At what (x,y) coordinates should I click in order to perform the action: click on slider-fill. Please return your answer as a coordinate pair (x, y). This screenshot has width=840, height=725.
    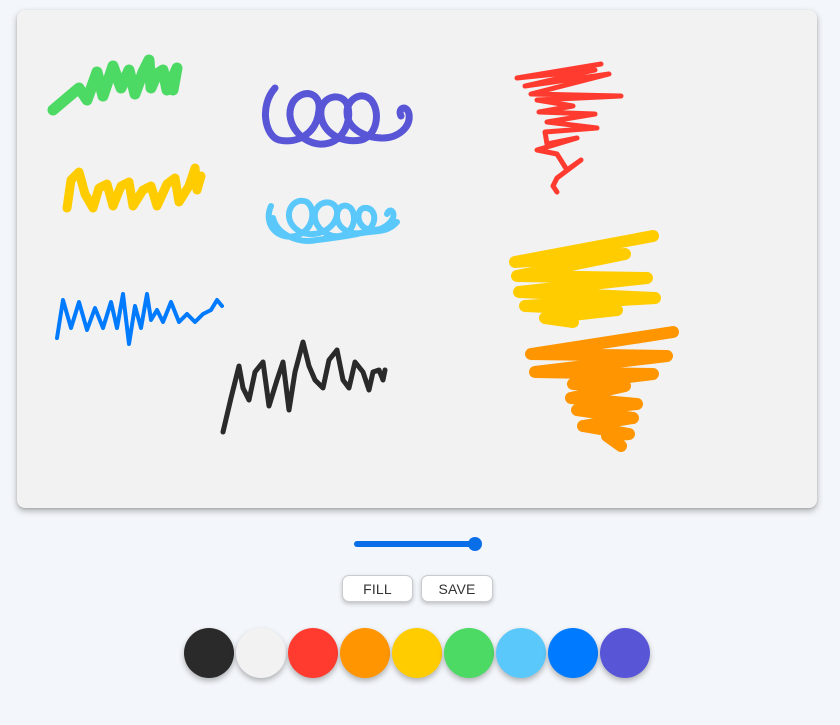
    Looking at the image, I should click on (414, 544).